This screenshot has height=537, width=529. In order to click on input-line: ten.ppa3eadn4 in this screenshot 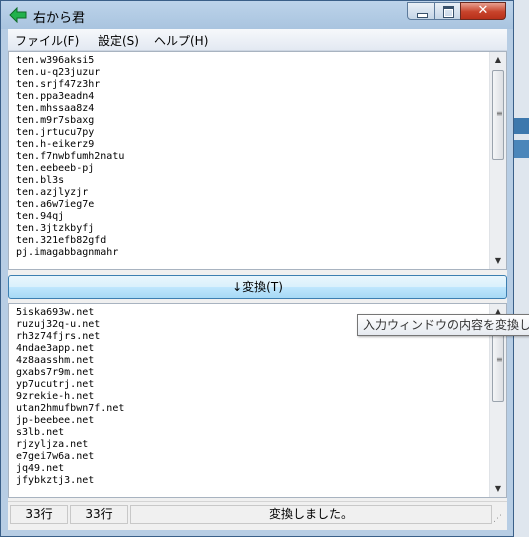, I will do `click(55, 96)`.